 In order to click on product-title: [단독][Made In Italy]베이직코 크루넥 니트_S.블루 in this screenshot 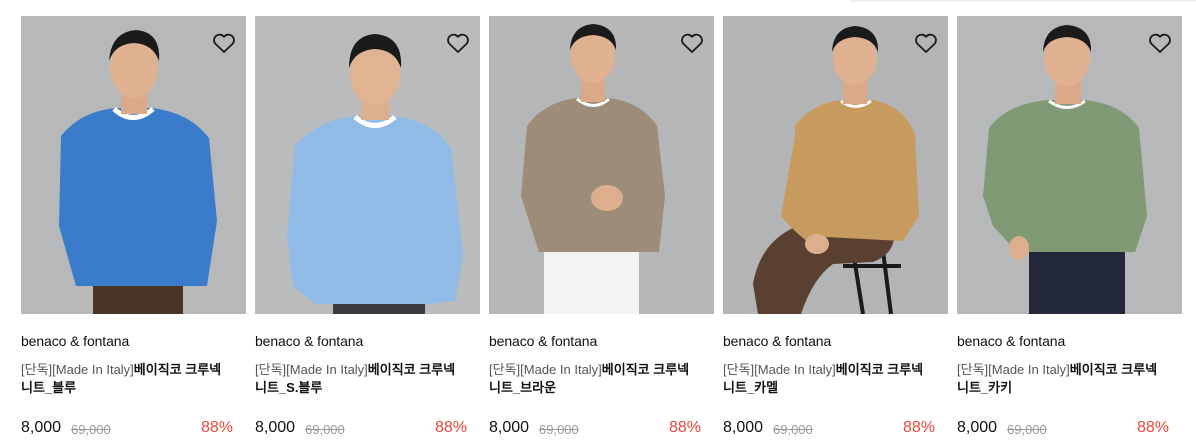, I will do `click(357, 379)`.